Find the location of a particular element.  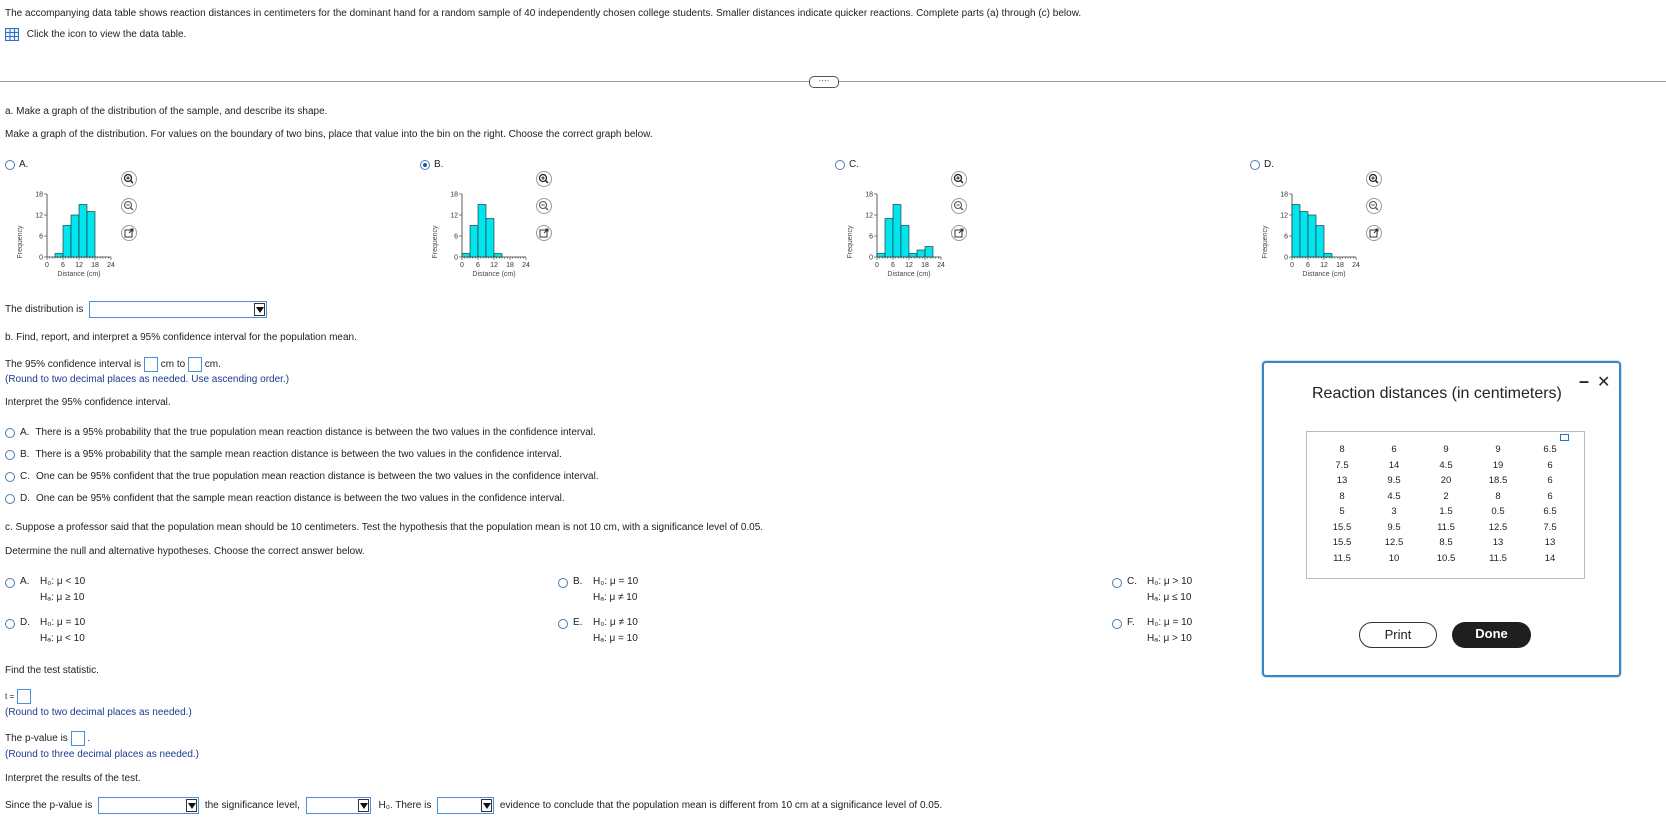

t-input is located at coordinates (23, 696).